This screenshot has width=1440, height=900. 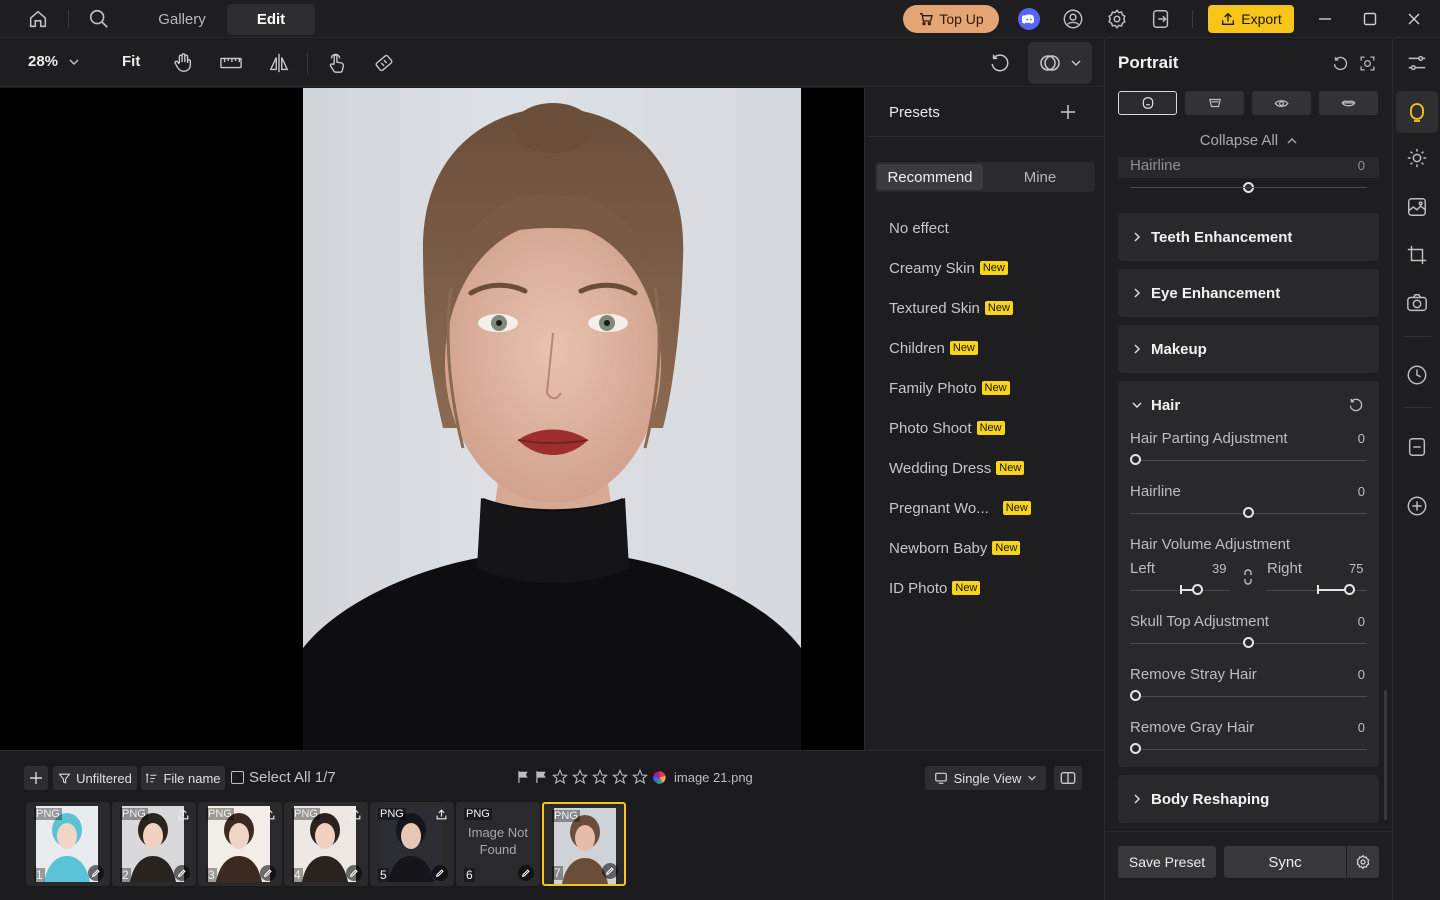 I want to click on compare-button, so click(x=1060, y=63).